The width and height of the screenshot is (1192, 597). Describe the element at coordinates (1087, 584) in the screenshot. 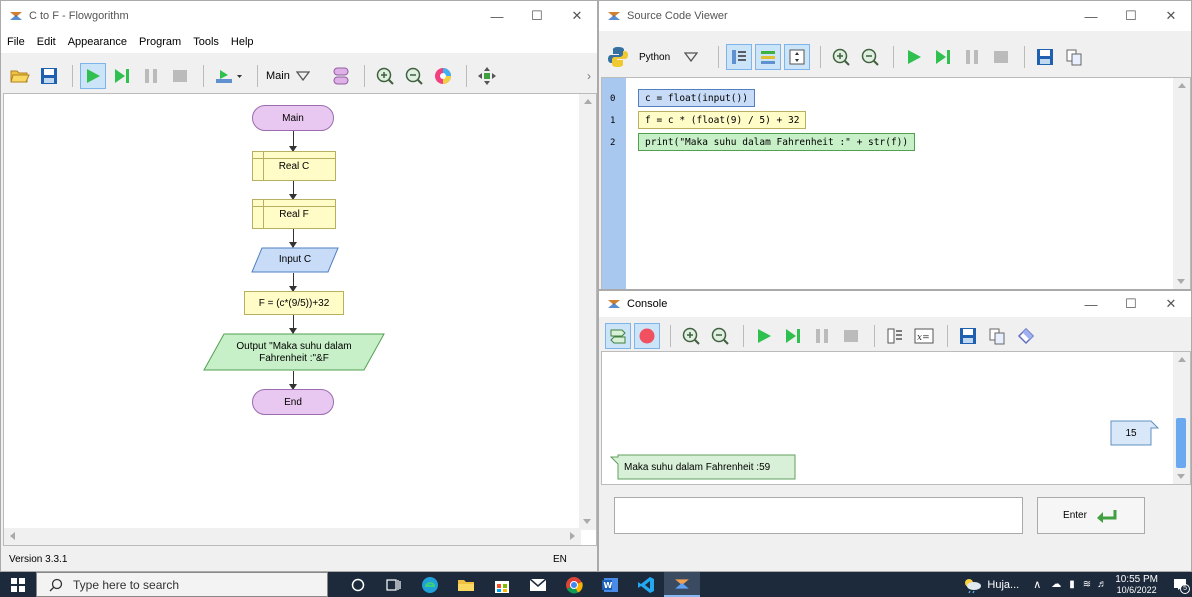

I see `wifi-icon: ≋` at that location.